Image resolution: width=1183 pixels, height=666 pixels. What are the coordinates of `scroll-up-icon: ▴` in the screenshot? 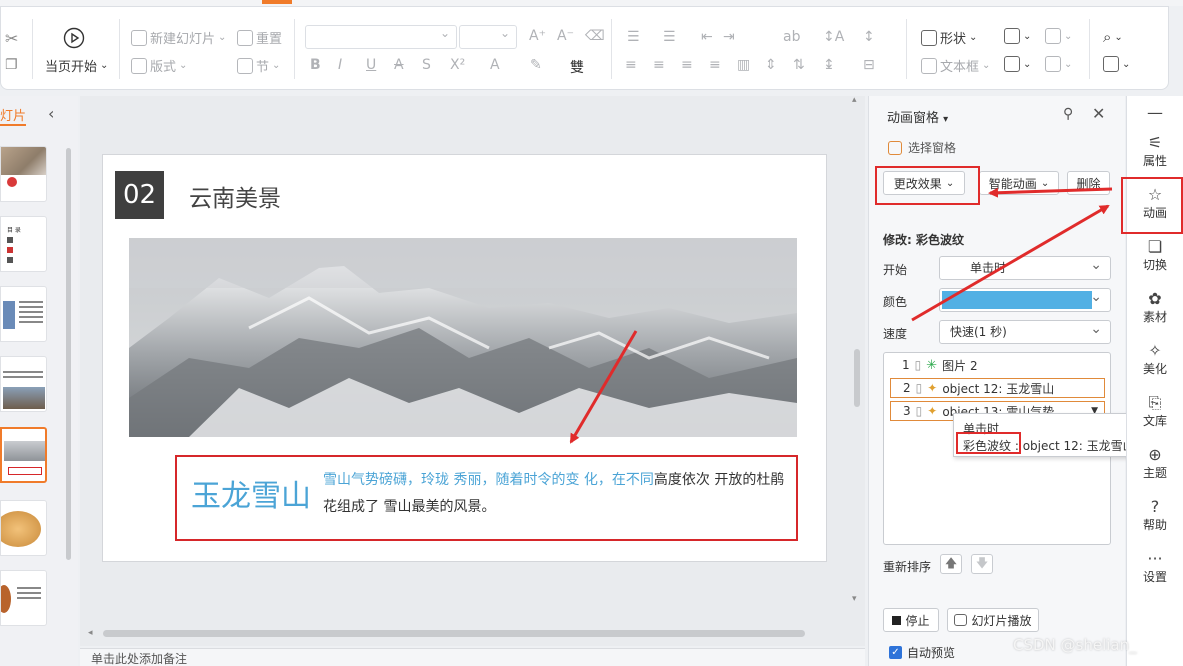 It's located at (854, 100).